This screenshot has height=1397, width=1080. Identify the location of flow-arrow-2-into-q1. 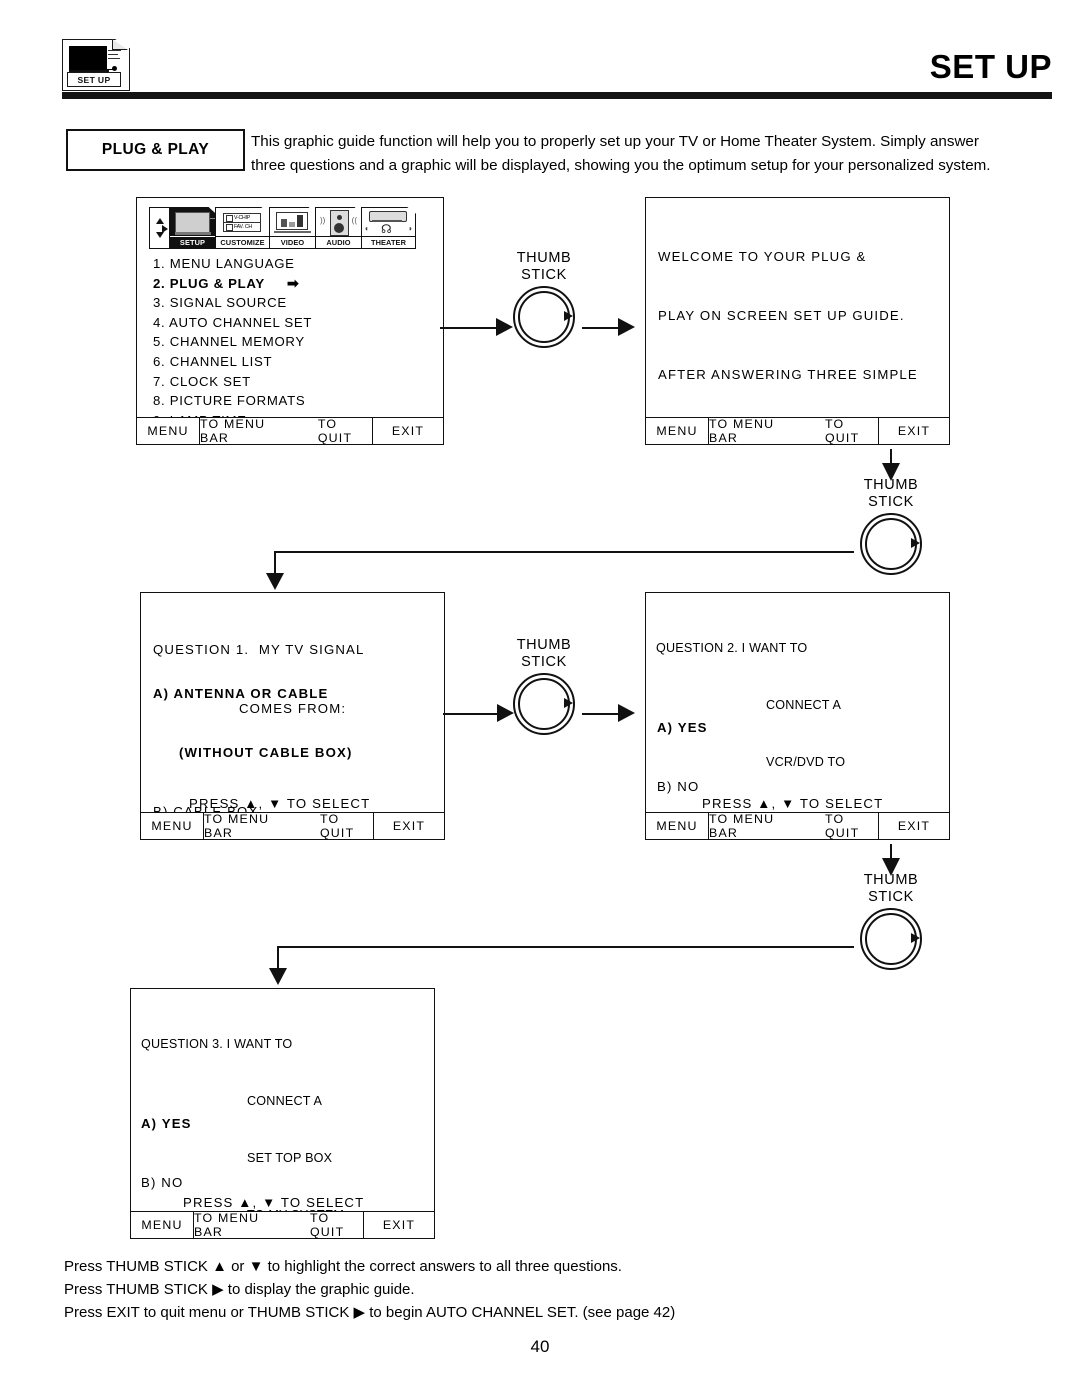
(275, 581).